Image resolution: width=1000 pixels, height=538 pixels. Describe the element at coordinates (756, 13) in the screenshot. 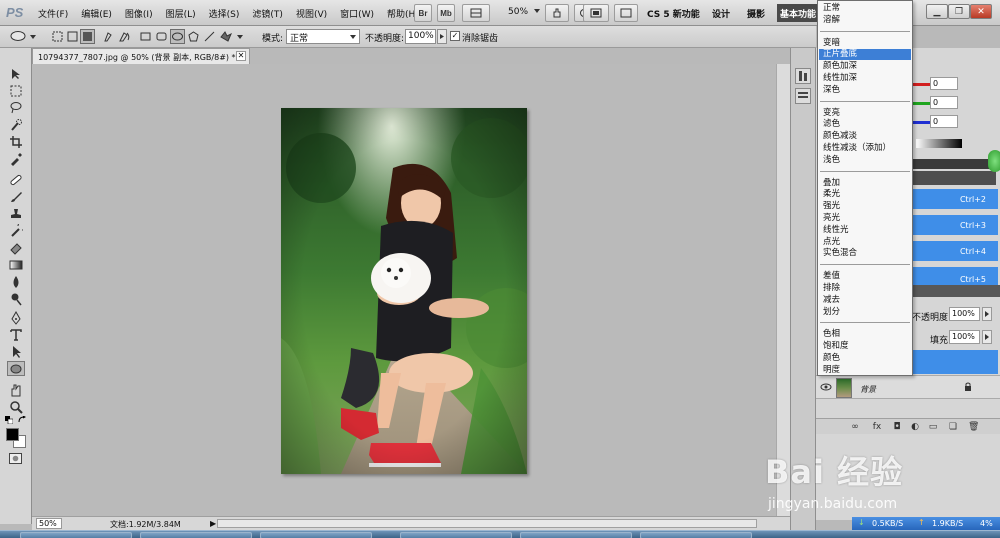

I see `workspace-photography: 摄影` at that location.